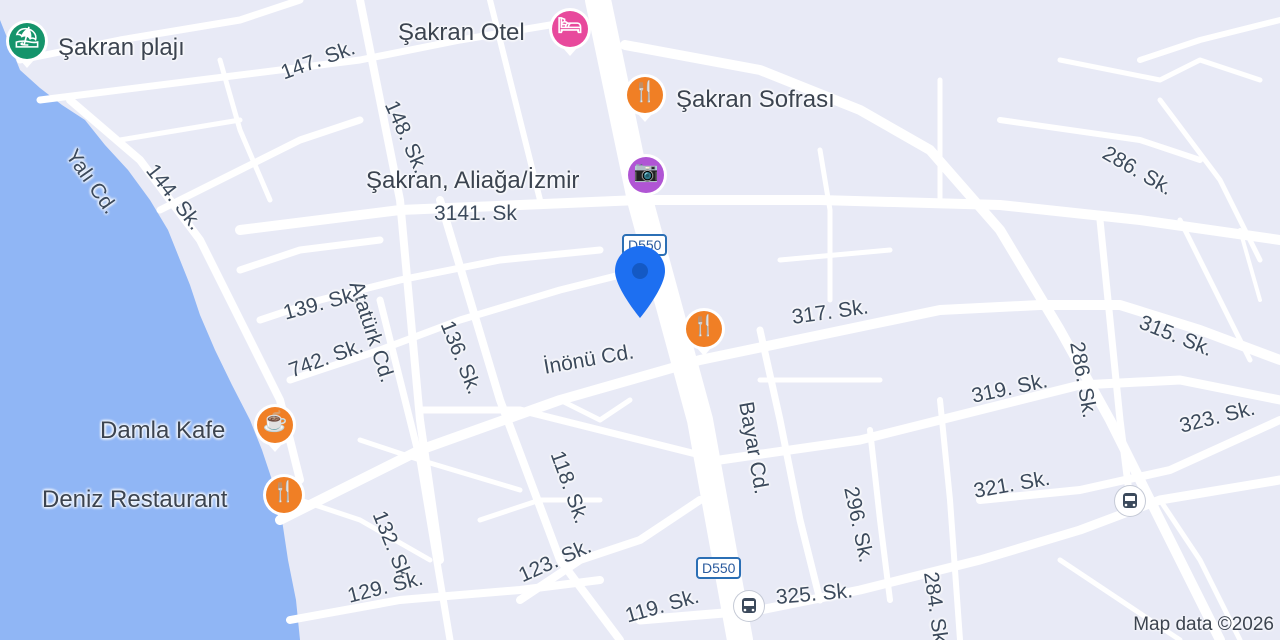  Describe the element at coordinates (1203, 624) in the screenshot. I see `map-attribution: Map data ©2026` at that location.